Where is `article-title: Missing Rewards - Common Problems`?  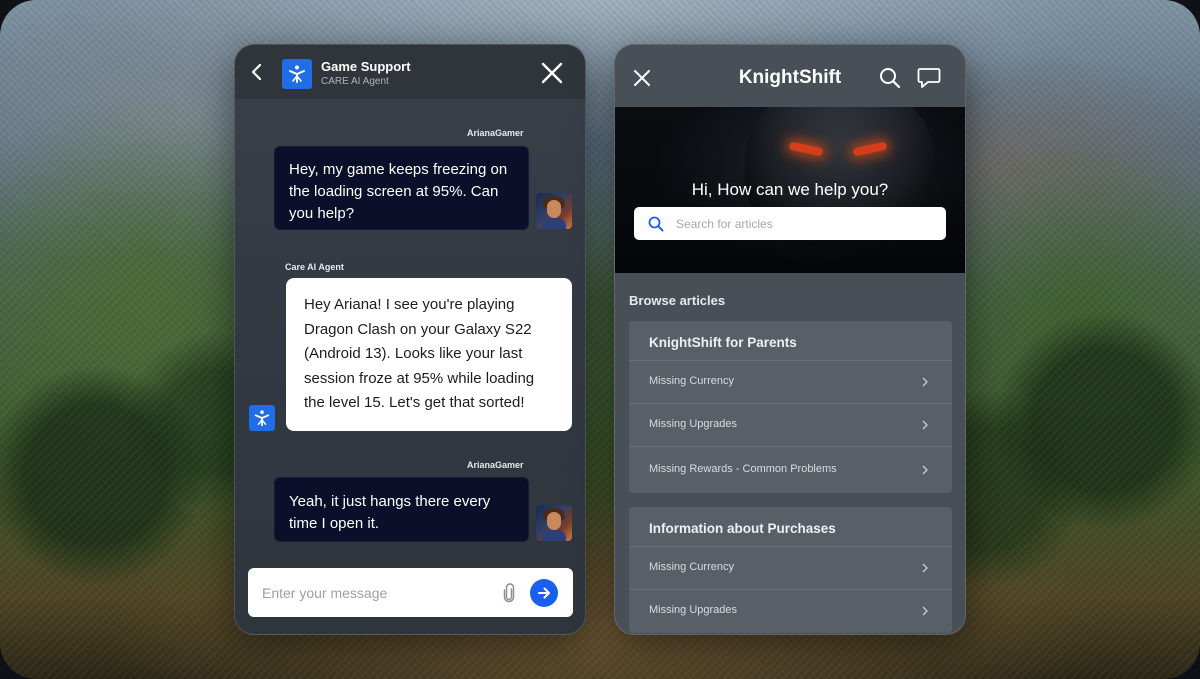
article-title: Missing Rewards - Common Problems is located at coordinates (743, 469).